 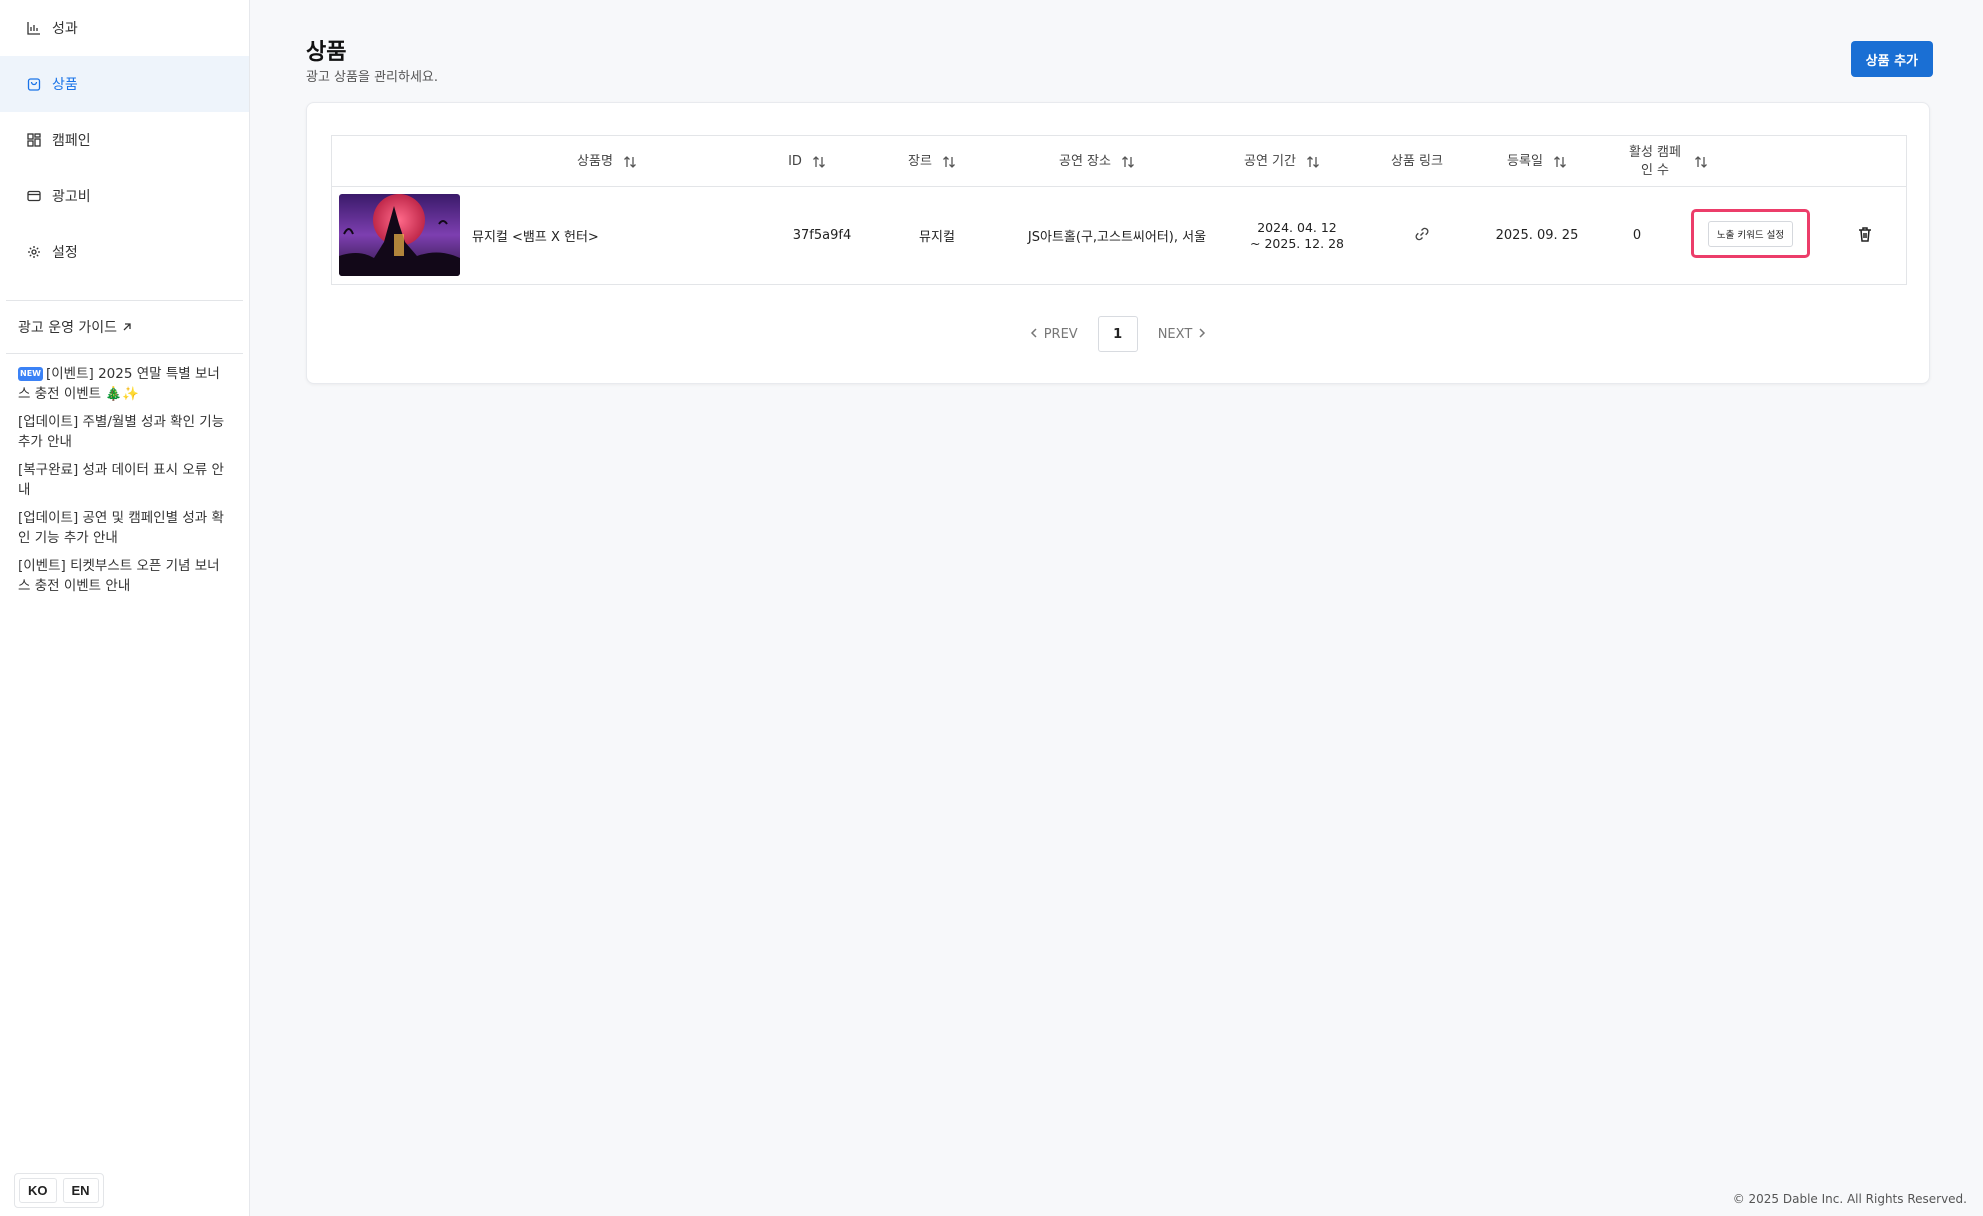 I want to click on col-registered: 등록일, so click(x=1537, y=161).